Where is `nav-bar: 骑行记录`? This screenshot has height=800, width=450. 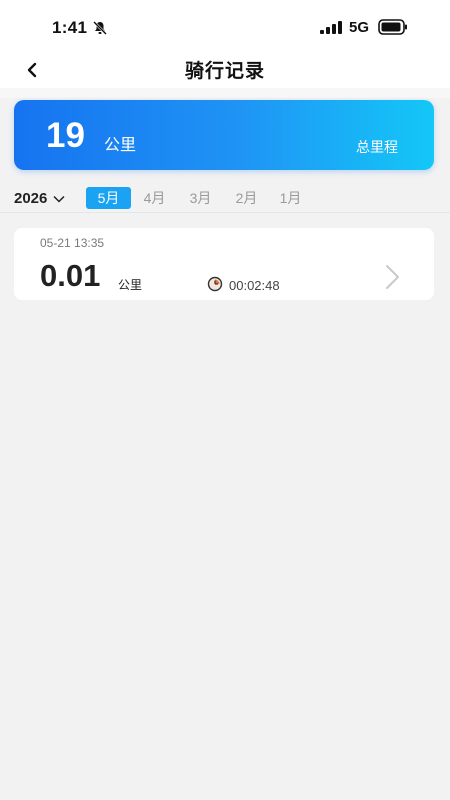 nav-bar: 骑行记录 is located at coordinates (225, 70).